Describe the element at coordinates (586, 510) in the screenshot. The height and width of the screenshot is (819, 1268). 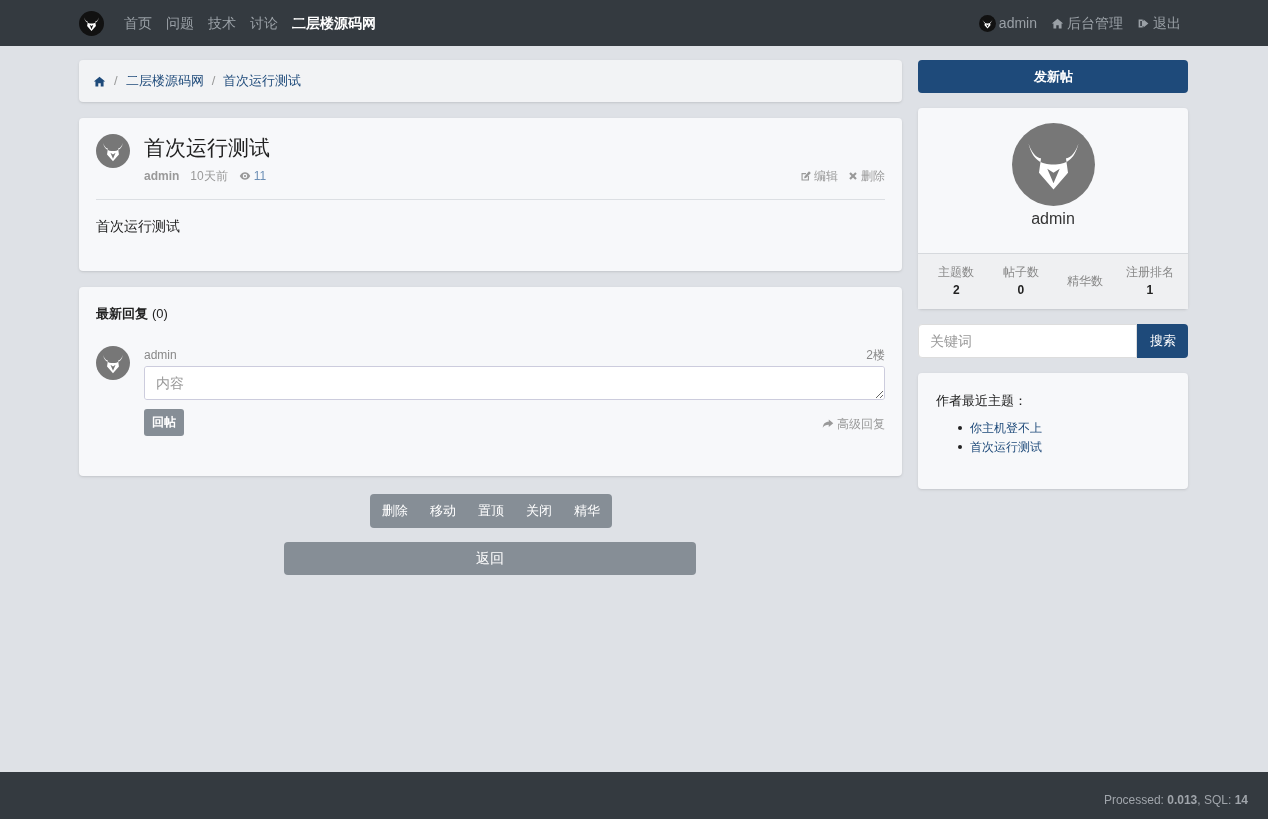
I see `moderation-button: 精华` at that location.